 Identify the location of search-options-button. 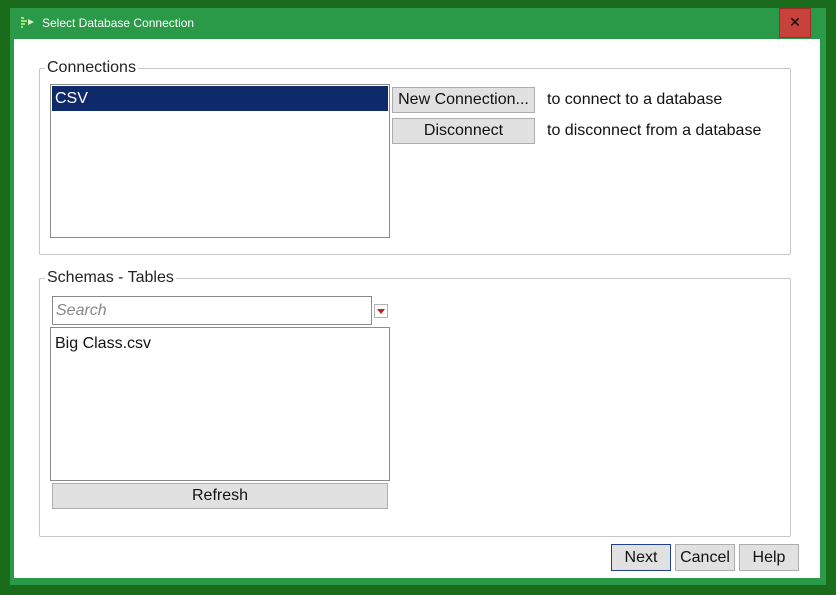
(381, 311).